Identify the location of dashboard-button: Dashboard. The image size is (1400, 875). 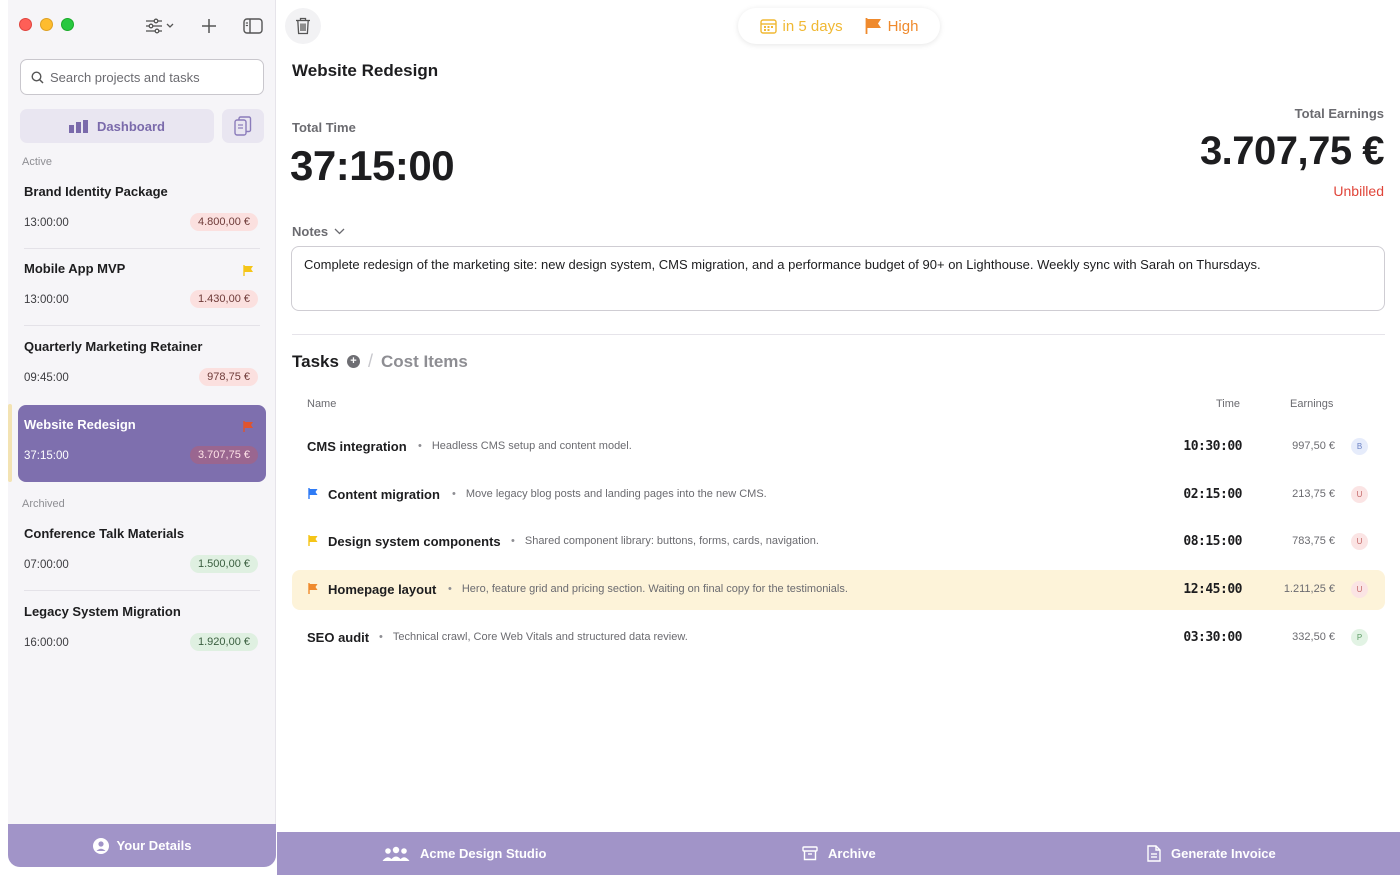
(117, 126).